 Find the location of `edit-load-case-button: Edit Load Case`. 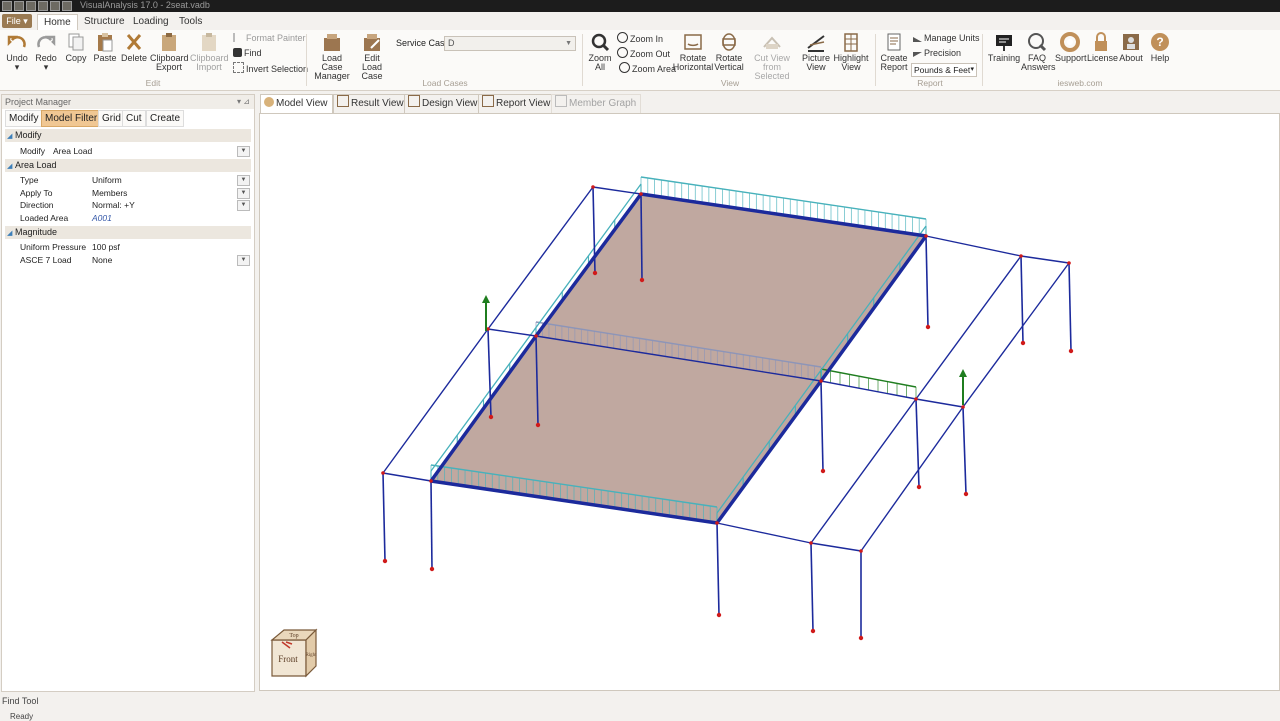

edit-load-case-button: Edit Load Case is located at coordinates (372, 56).